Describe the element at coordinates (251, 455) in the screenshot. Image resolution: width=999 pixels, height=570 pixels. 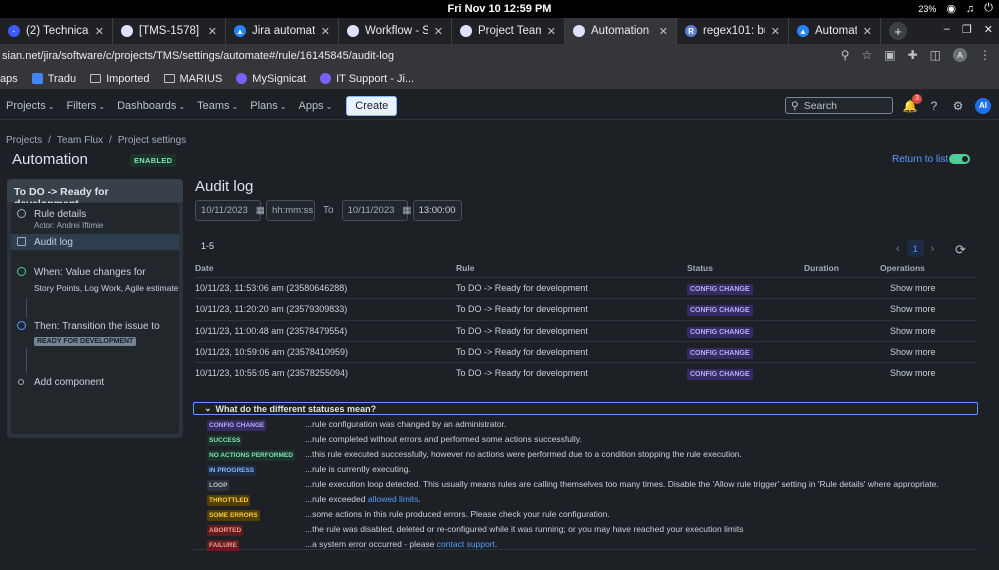
I see `status-chip: NO ACTIONS PERFORMED` at that location.